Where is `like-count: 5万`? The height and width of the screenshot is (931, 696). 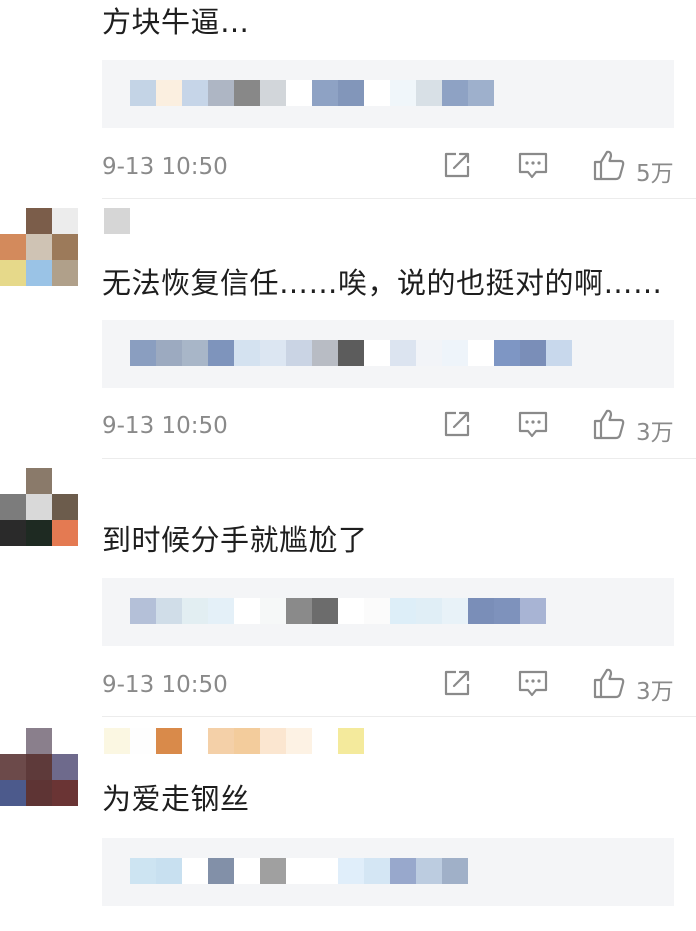 like-count: 5万 is located at coordinates (655, 174).